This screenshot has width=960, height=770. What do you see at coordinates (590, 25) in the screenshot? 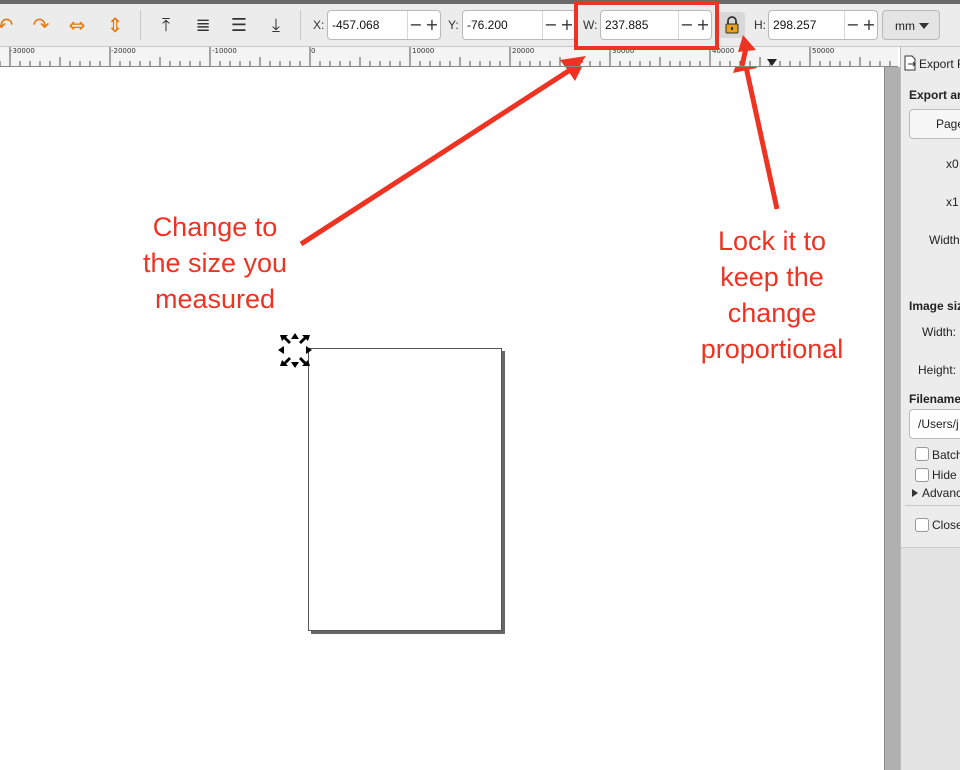
I see `w-label: W:` at bounding box center [590, 25].